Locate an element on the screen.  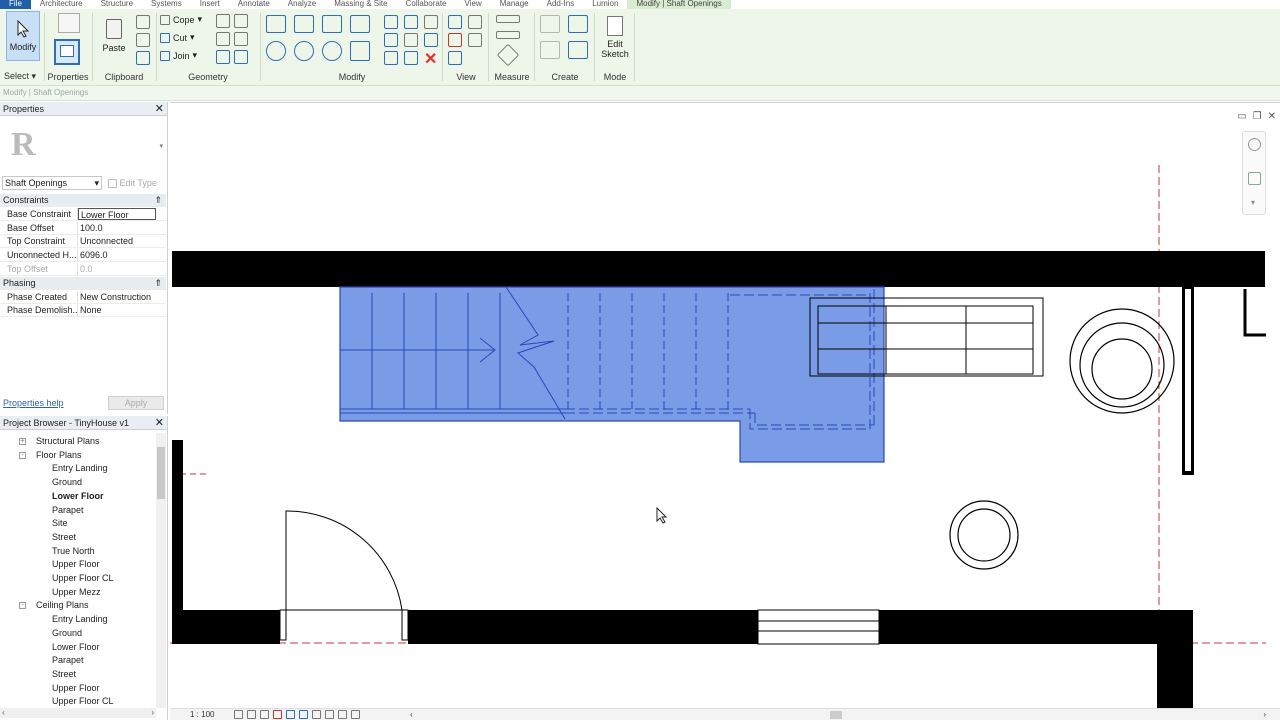
browser-item: Street is located at coordinates (64, 537).